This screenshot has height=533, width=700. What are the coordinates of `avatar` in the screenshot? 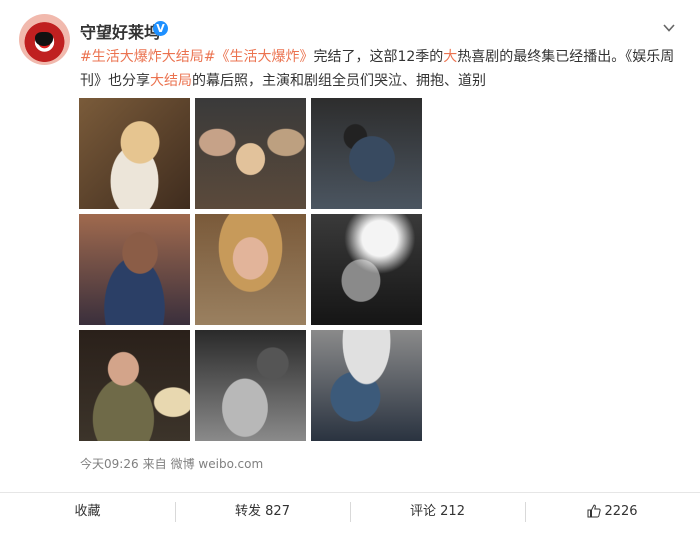 It's located at (44, 39).